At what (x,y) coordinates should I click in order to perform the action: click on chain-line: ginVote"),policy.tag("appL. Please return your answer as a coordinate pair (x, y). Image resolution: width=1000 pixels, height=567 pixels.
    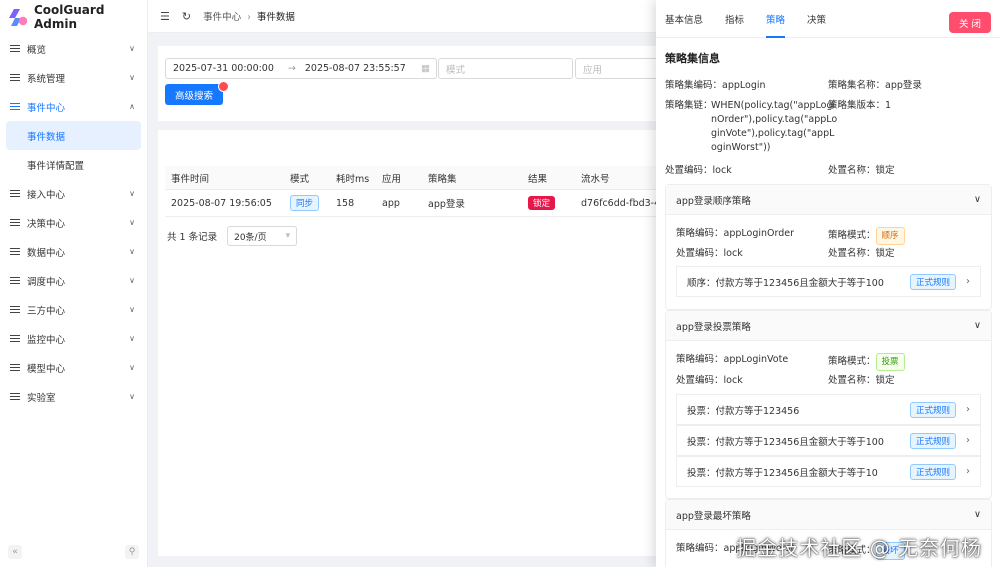
    Looking at the image, I should click on (773, 133).